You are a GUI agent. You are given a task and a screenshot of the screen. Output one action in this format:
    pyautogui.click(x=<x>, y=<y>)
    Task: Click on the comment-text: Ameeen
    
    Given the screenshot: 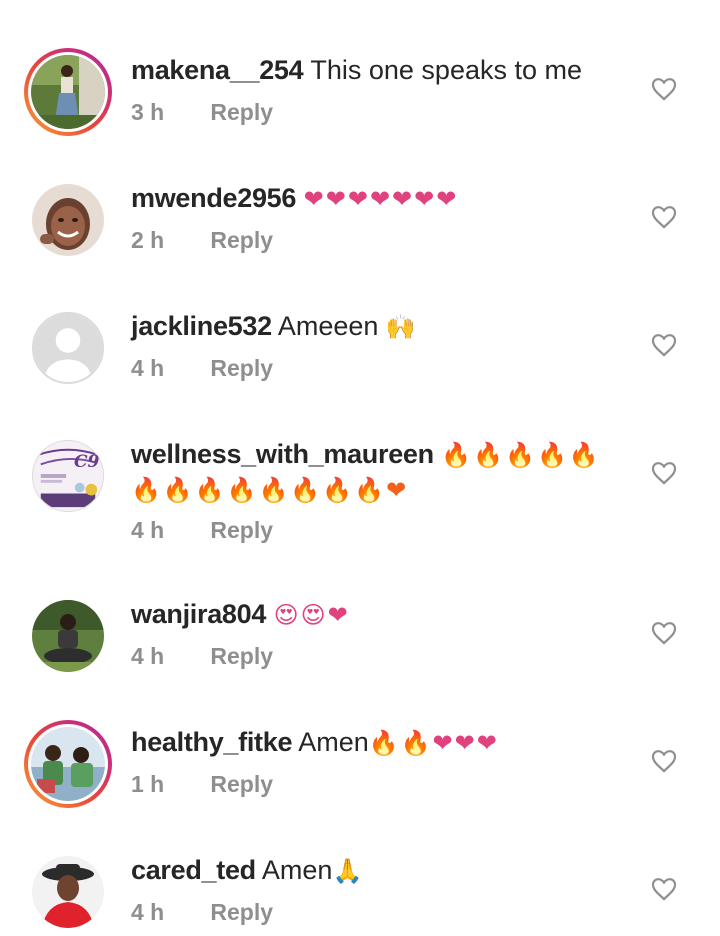 What is the action you would take?
    pyautogui.click(x=328, y=326)
    